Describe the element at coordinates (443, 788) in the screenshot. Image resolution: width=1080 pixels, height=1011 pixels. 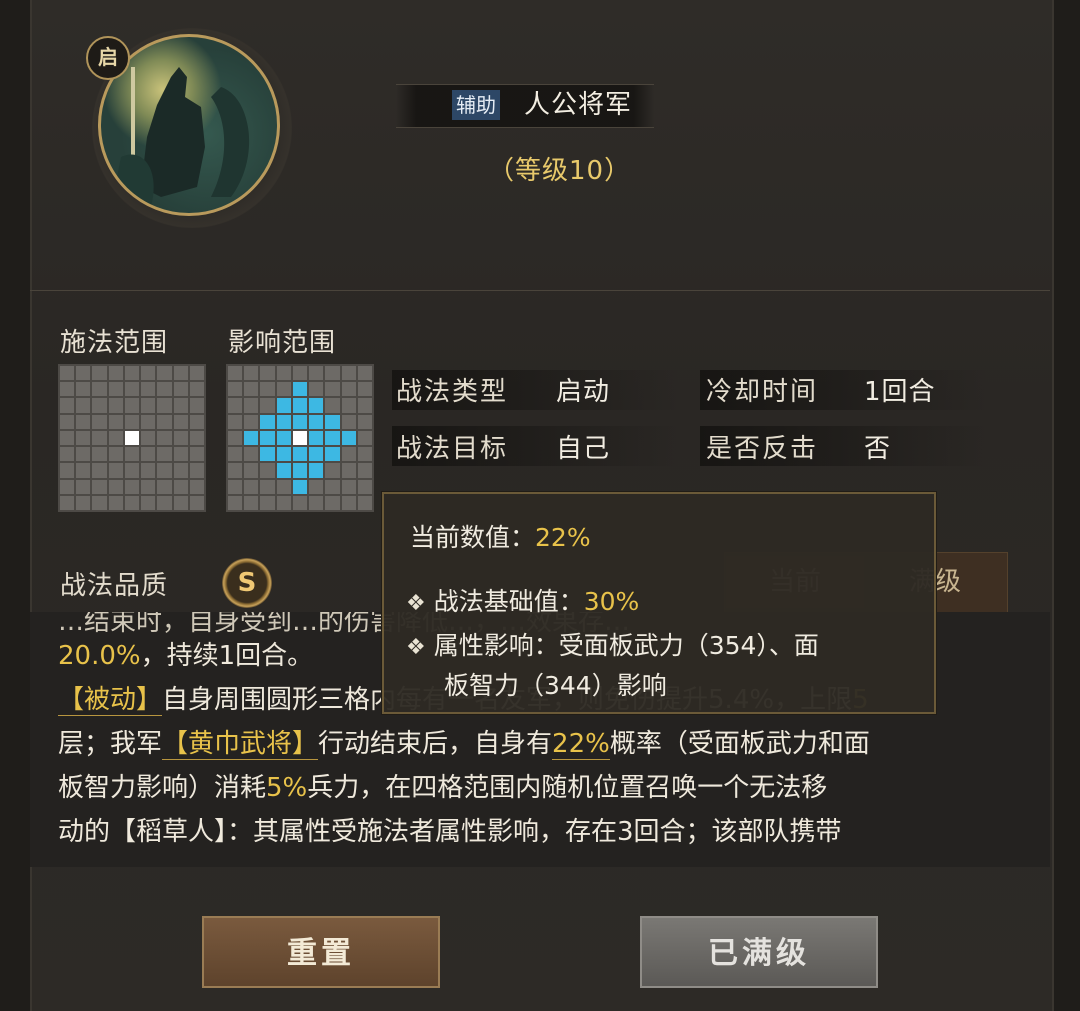
I see `desc-line-4: 板智力影响）消耗5%兵力，在四格范围内随机位置召唤一个无法移` at that location.